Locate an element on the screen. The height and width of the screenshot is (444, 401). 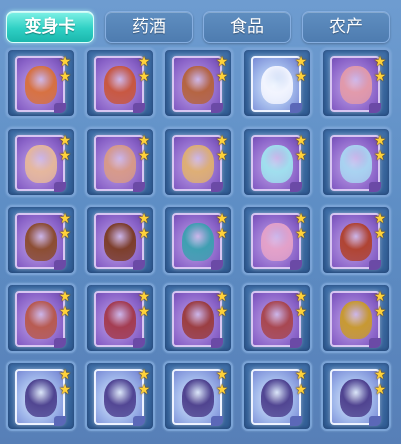
tab-medicinal-wine: 药酒 is located at coordinates (149, 27).